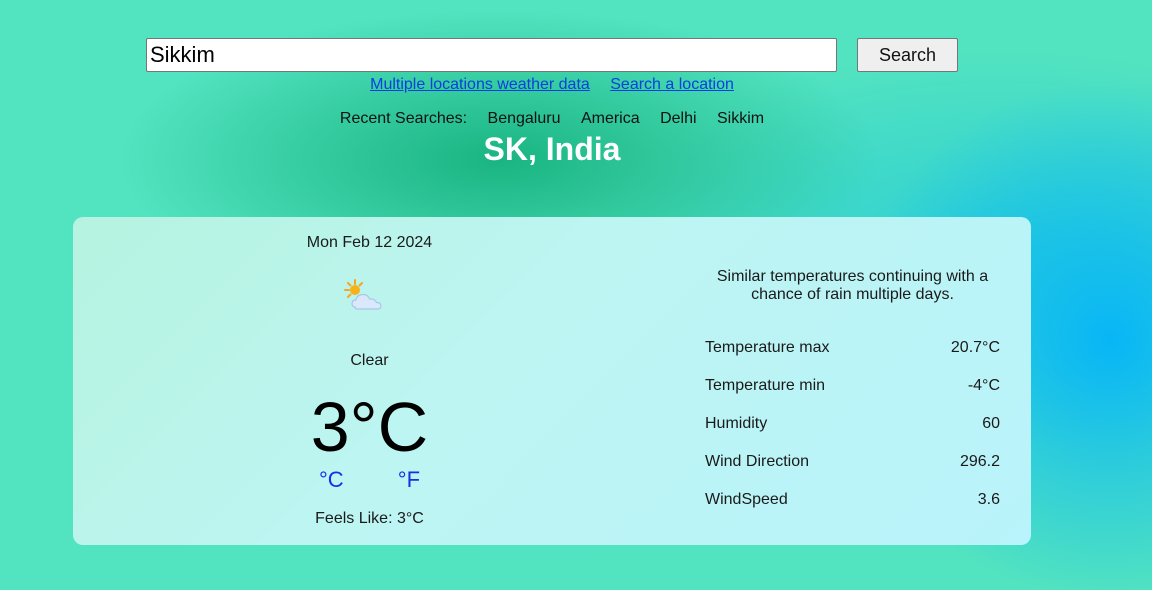 This screenshot has height=590, width=1152. What do you see at coordinates (852, 357) in the screenshot?
I see `detail-row: Temperature max 20.7°C` at bounding box center [852, 357].